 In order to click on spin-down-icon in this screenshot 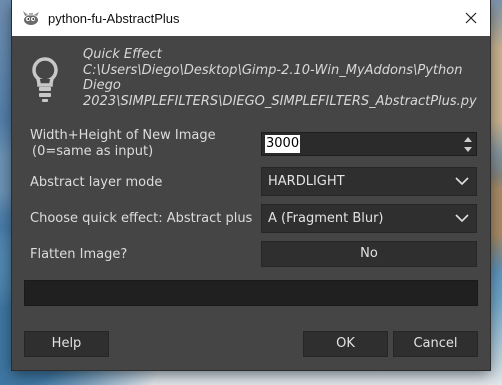, I will do `click(468, 149)`.